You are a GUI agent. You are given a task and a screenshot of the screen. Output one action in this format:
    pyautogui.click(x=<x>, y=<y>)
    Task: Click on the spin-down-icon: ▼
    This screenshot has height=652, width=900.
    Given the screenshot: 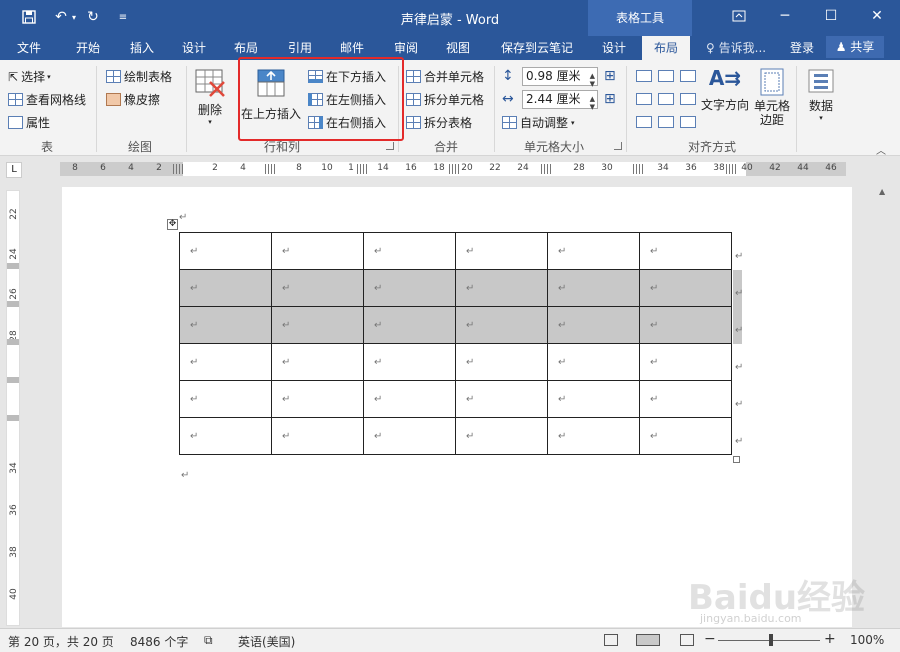 What is the action you would take?
    pyautogui.click(x=592, y=107)
    